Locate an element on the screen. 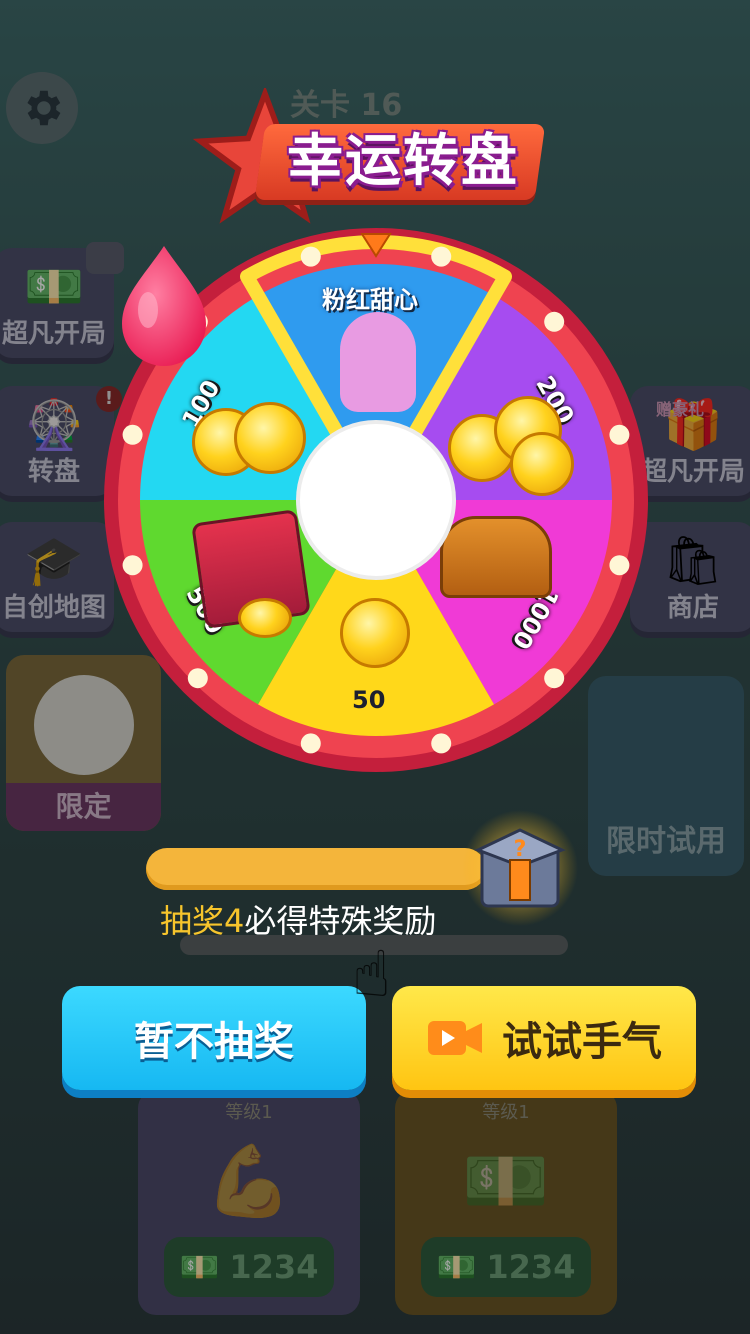 The image size is (750, 1334). spin-drop-icon is located at coordinates (164, 301).